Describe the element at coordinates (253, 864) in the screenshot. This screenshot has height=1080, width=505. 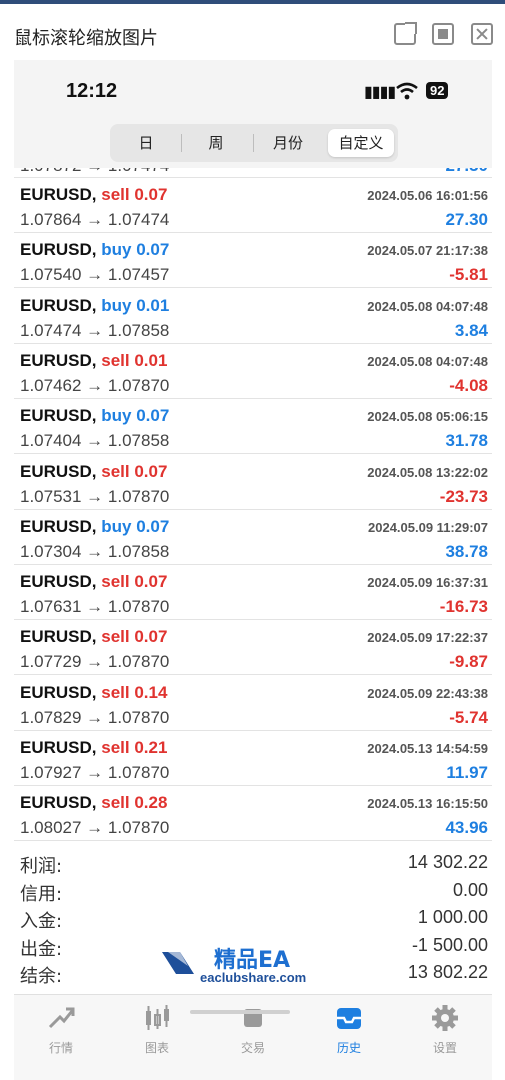
I see `summary-line: 利润: 14 302.22` at that location.